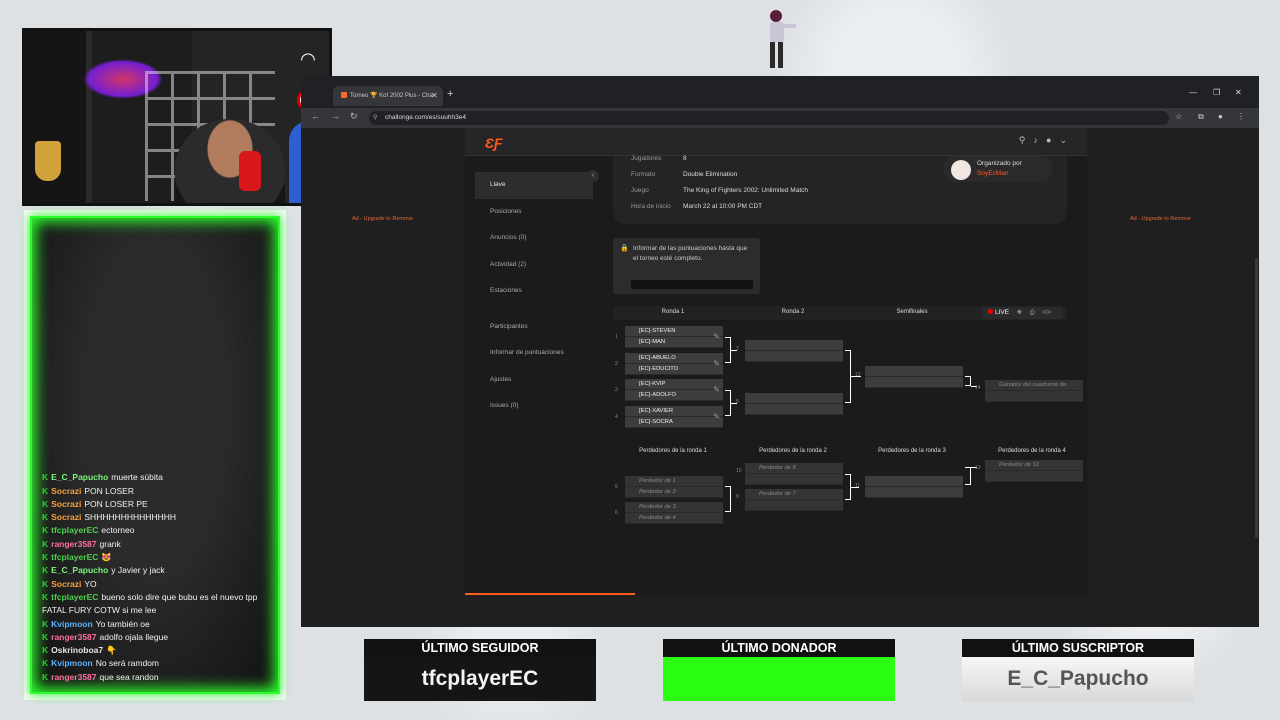  What do you see at coordinates (1052, 140) in the screenshot?
I see `user-avatar-icon: ●` at bounding box center [1052, 140].